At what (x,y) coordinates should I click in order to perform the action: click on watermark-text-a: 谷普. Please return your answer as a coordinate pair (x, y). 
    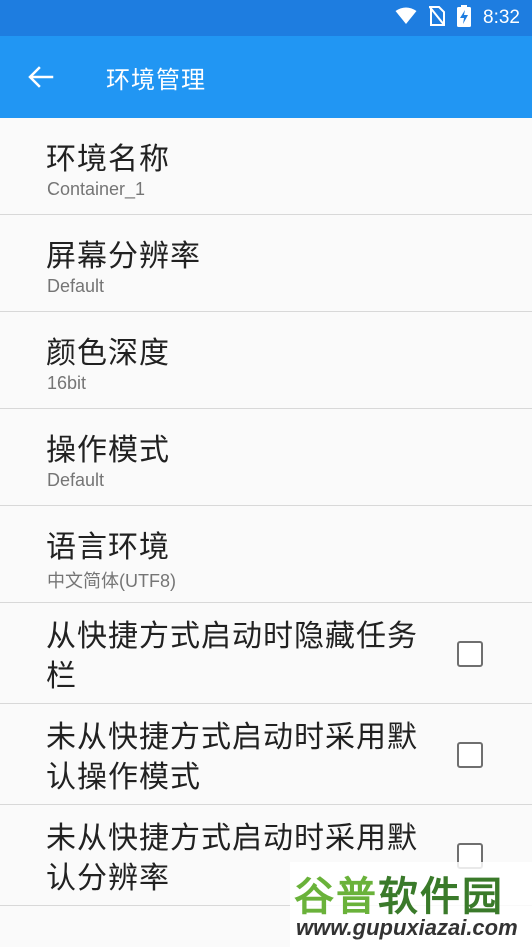
    Looking at the image, I should click on (336, 897).